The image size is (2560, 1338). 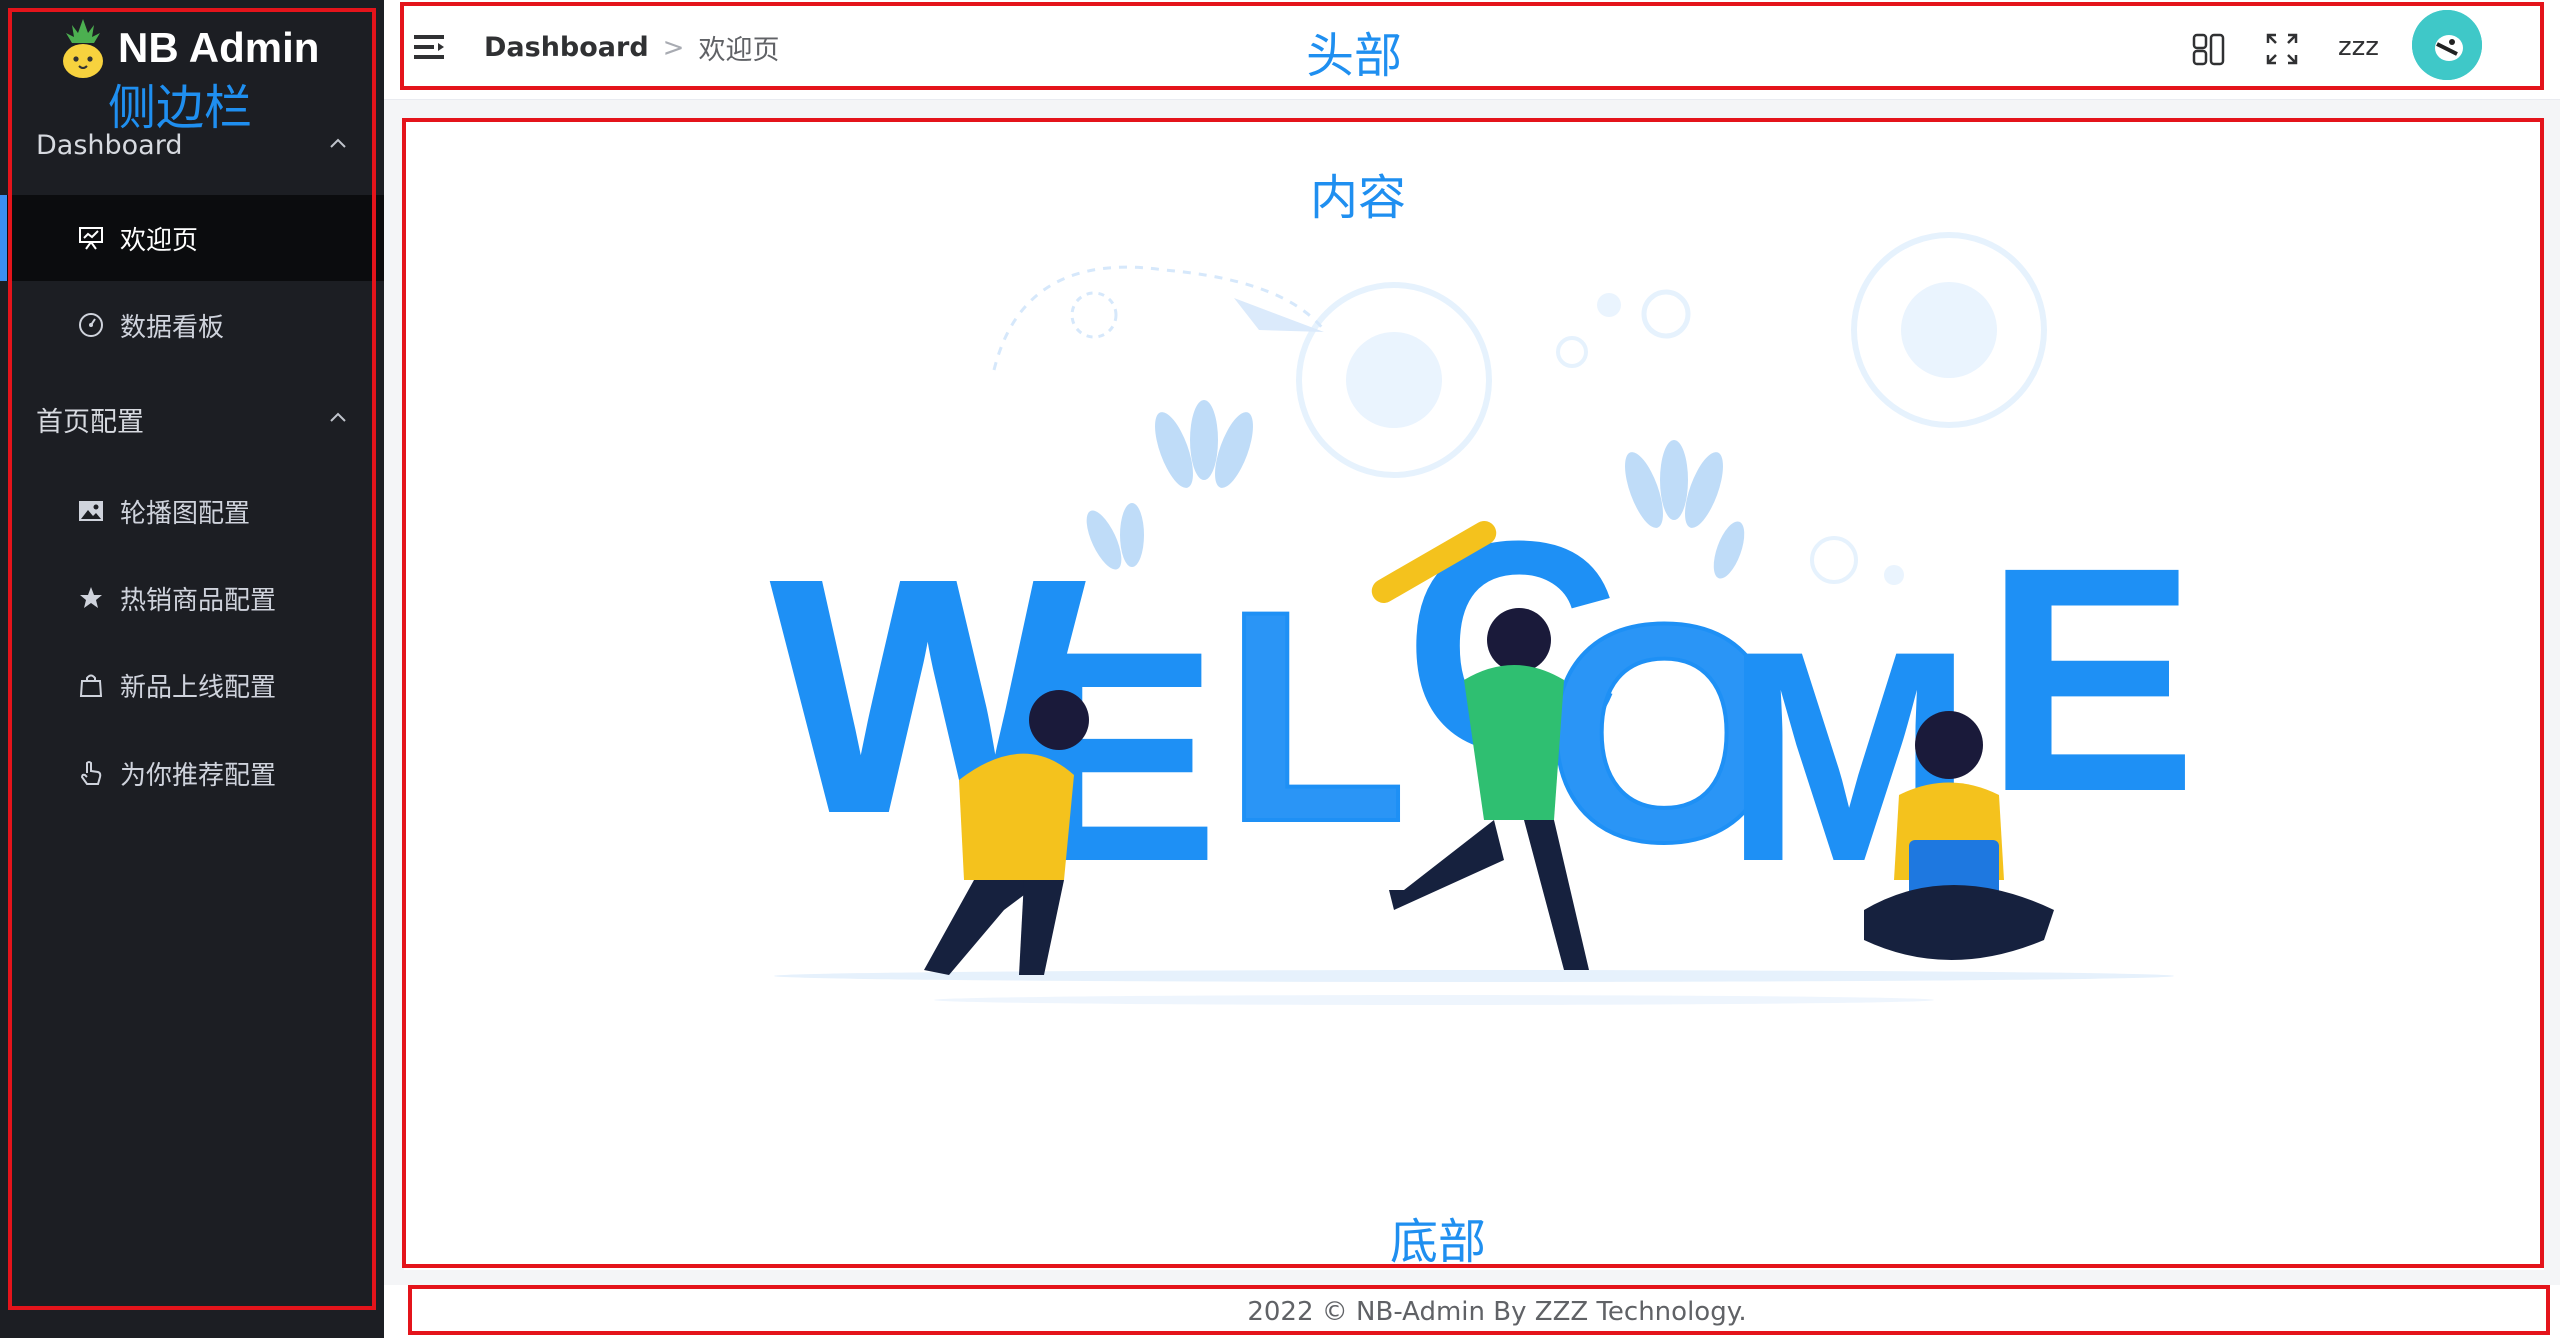 What do you see at coordinates (198, 600) in the screenshot?
I see `menu-item-label: 热销商品配置` at bounding box center [198, 600].